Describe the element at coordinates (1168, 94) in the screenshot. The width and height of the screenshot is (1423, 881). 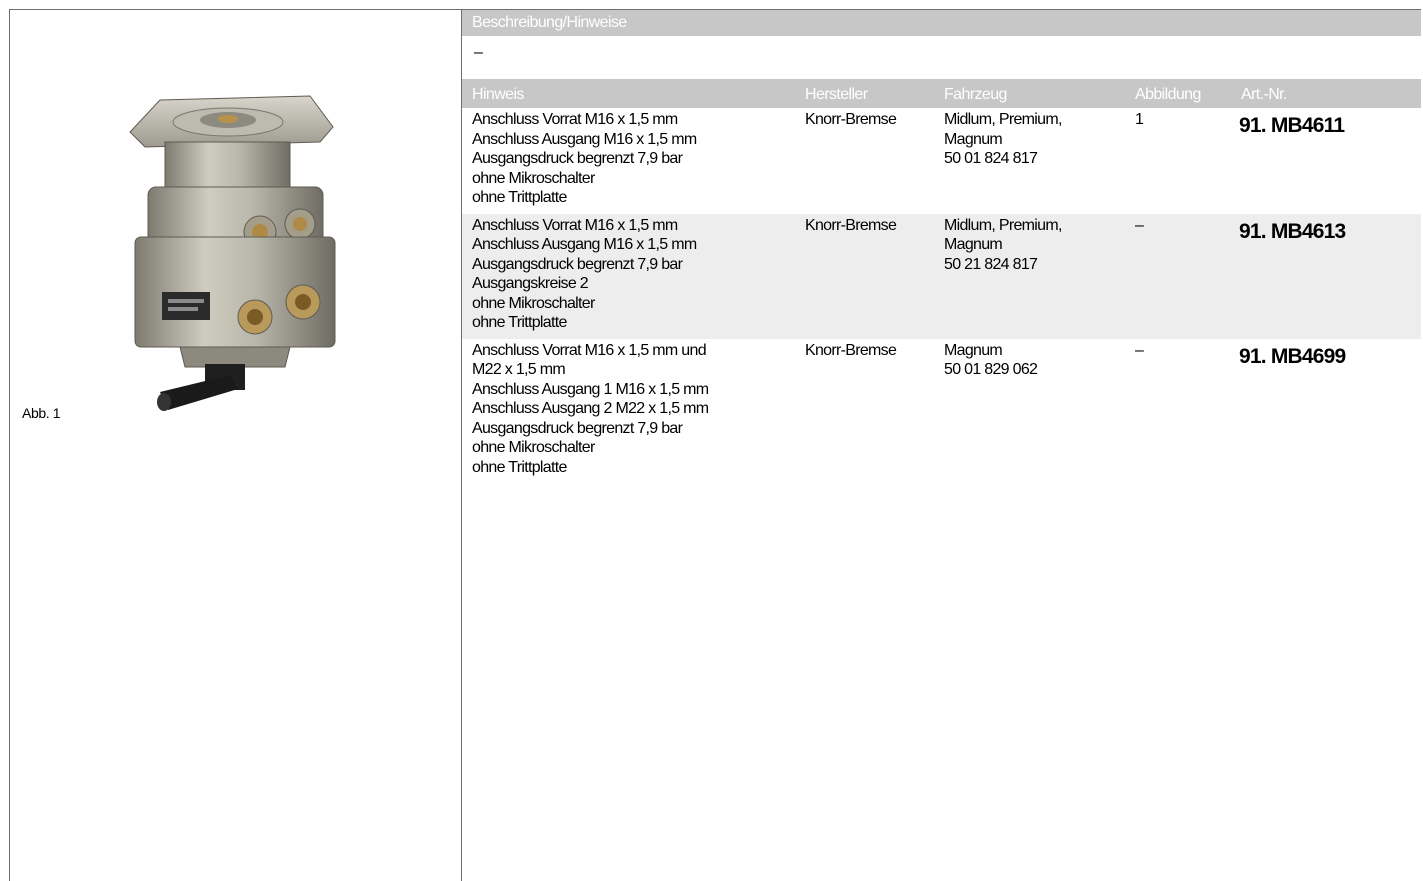
I see `column-header-abbildung: Abbildung` at that location.